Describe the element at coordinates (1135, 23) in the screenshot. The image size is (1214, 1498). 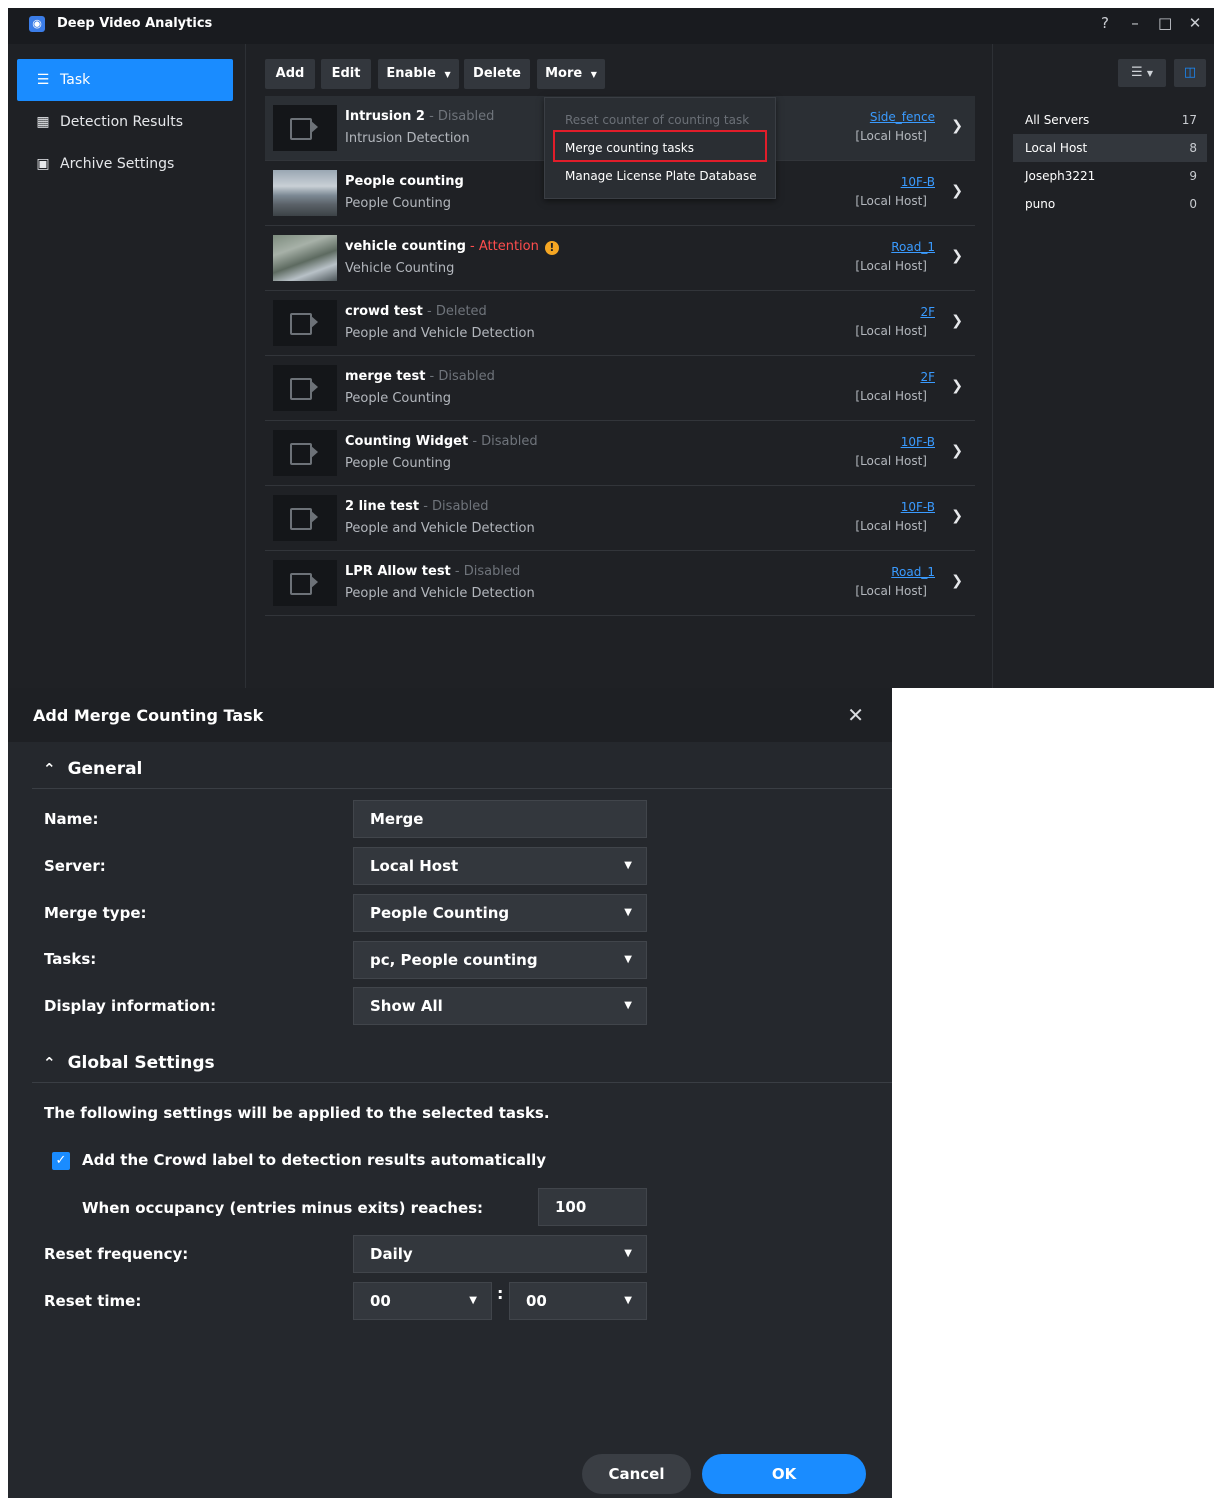
I see `minimize-button: –` at that location.